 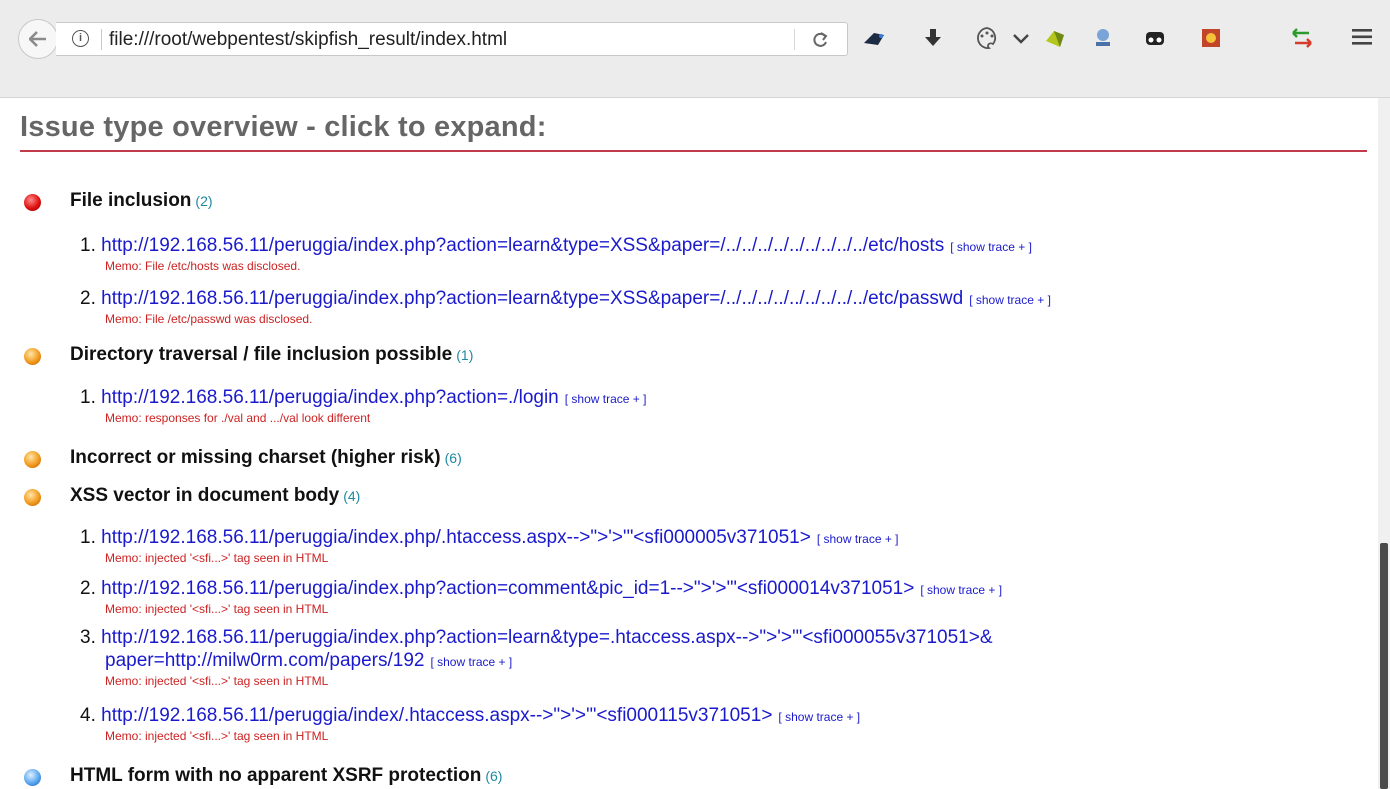 I want to click on vertical-scrollbar, so click(x=1384, y=443).